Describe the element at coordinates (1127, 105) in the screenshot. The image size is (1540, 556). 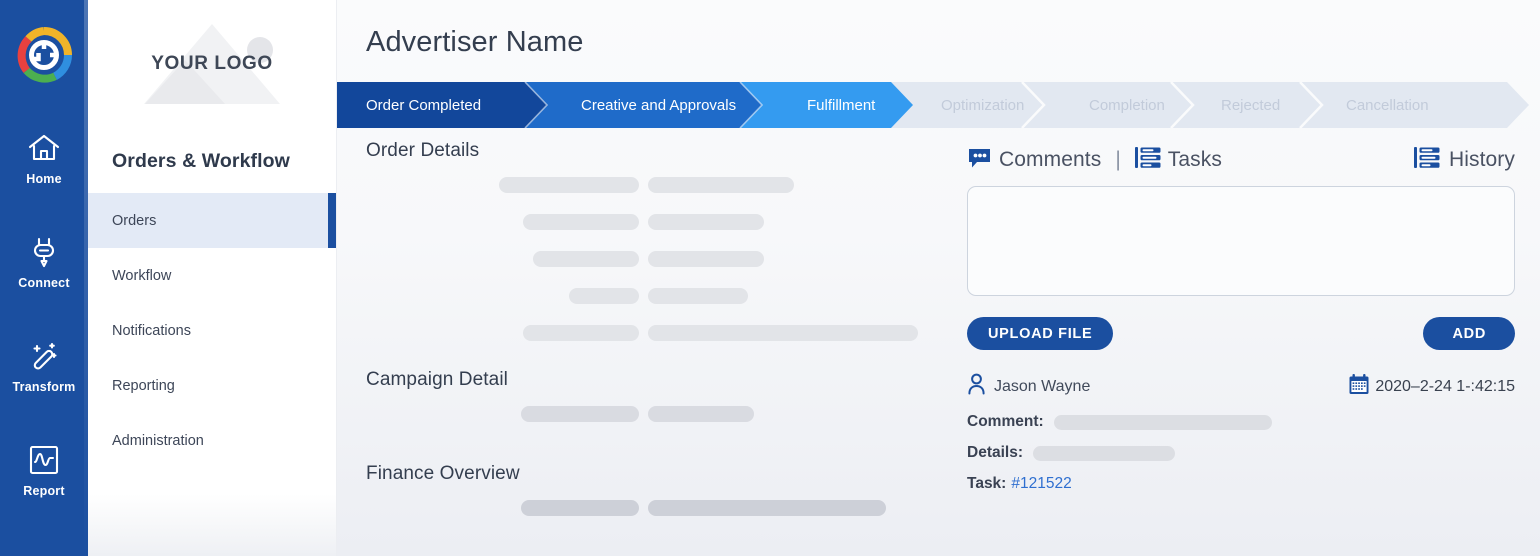
I see `stepper-step-completion: Completion` at that location.